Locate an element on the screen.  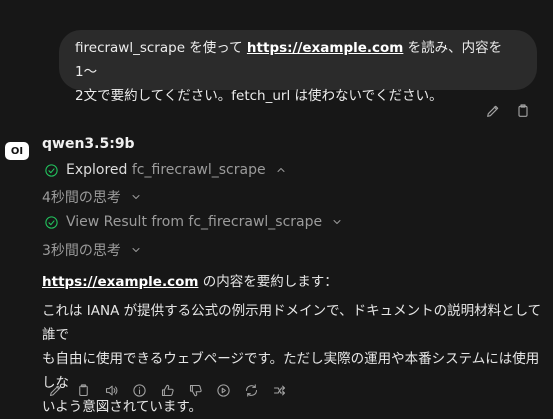
step-thinking-1: 4秒間の思考 is located at coordinates (93, 197).